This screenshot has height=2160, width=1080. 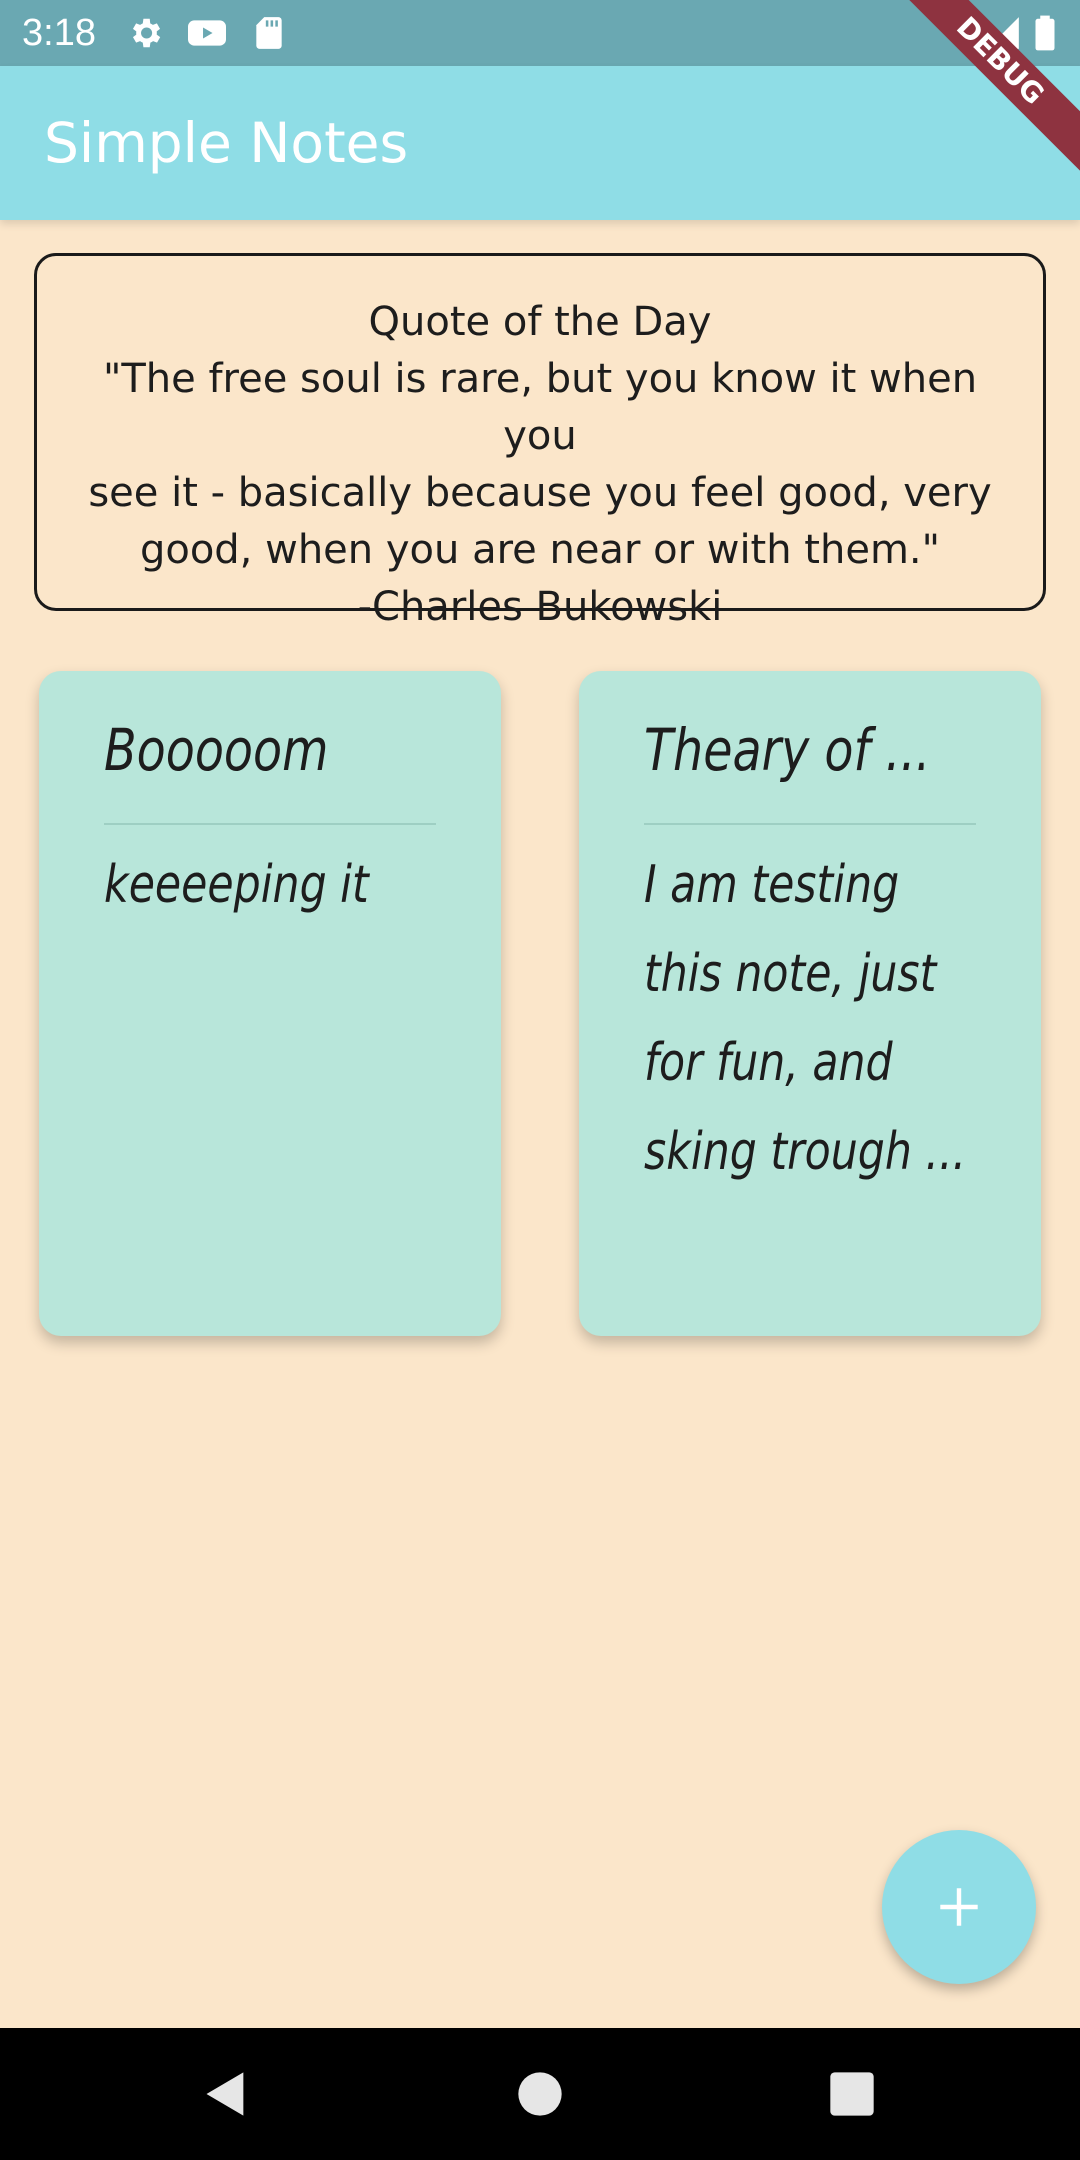 What do you see at coordinates (1045, 33) in the screenshot?
I see `battery-icon` at bounding box center [1045, 33].